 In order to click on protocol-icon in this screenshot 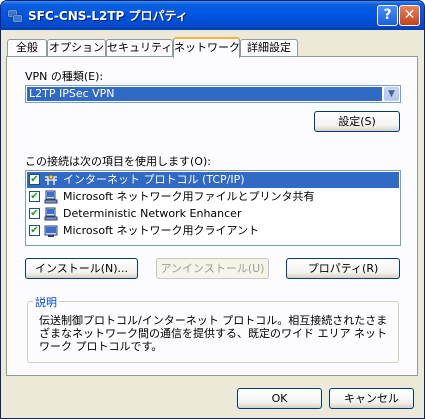, I will do `click(51, 179)`.